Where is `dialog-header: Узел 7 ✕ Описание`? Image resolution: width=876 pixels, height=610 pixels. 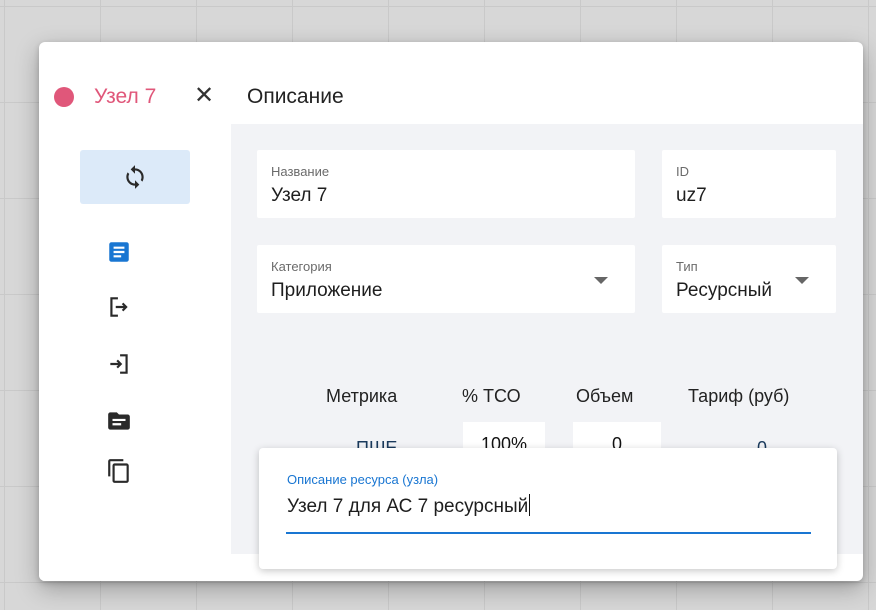
dialog-header: Узел 7 ✕ Описание is located at coordinates (451, 83).